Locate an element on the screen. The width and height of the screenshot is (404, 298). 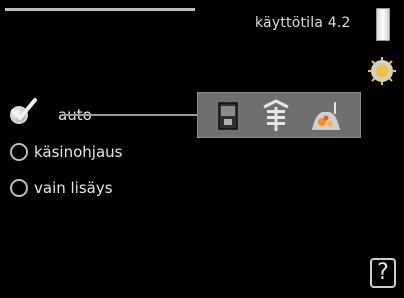
header-rule is located at coordinates (100, 9).